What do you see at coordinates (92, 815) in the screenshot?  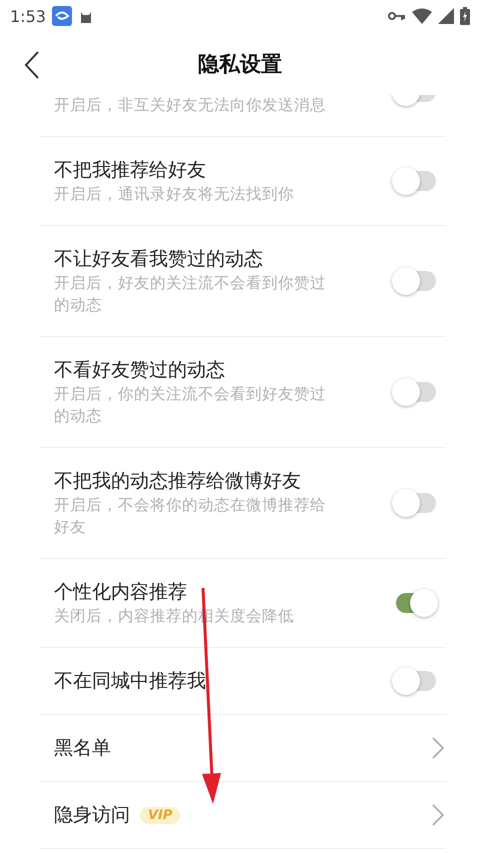 I see `setting-title: 隐身访问` at bounding box center [92, 815].